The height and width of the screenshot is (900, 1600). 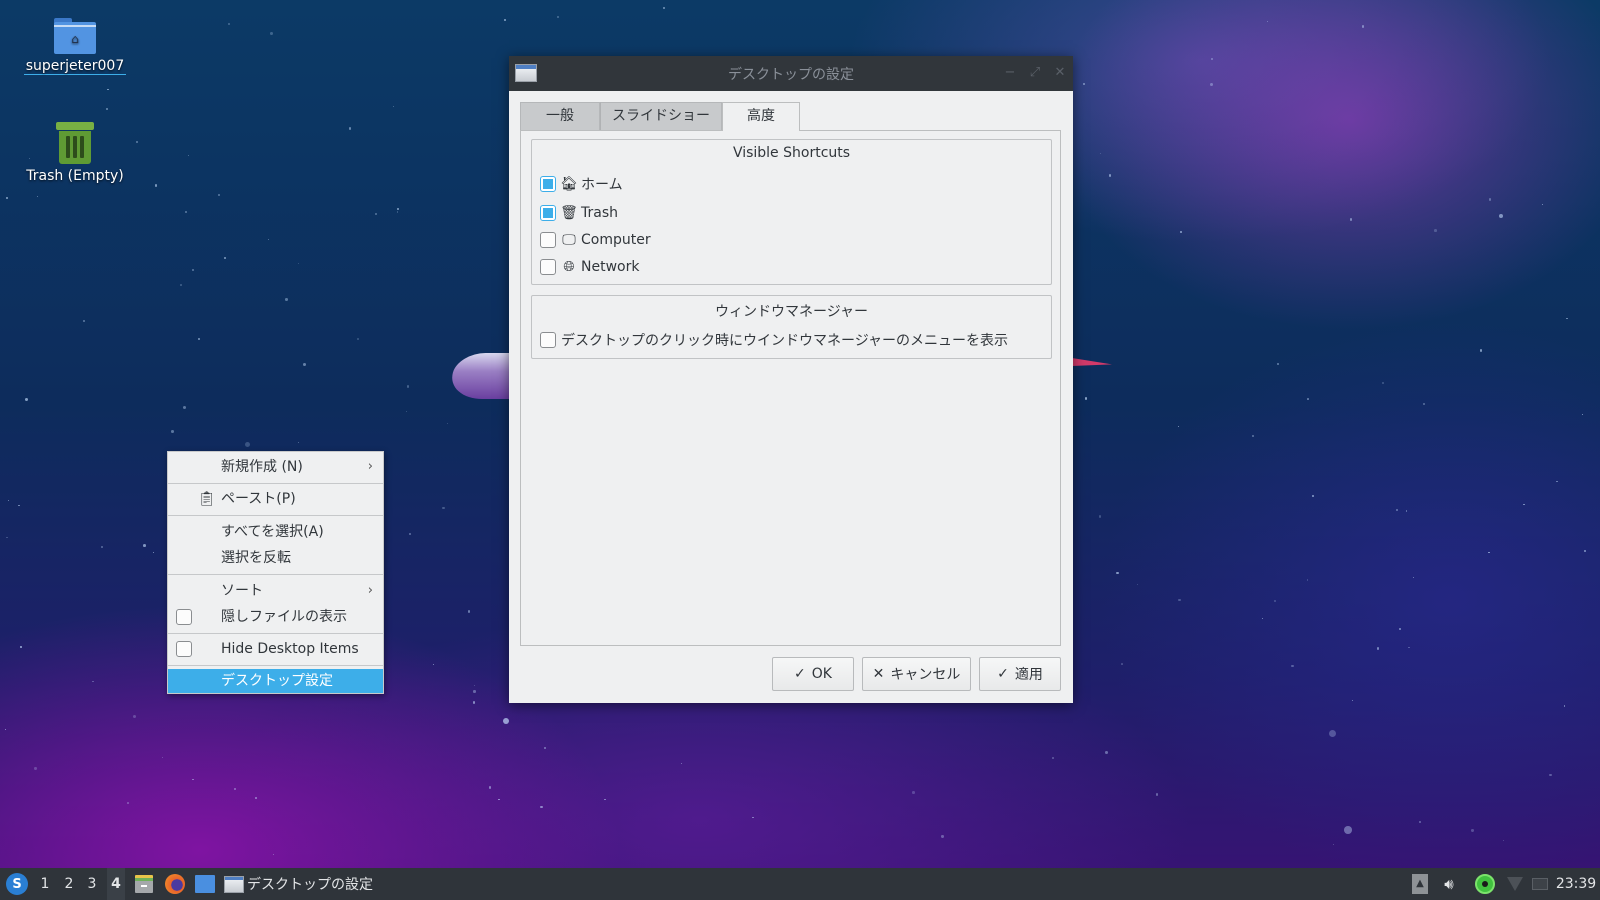 I want to click on apply-button: ✓ 適用, so click(x=1020, y=674).